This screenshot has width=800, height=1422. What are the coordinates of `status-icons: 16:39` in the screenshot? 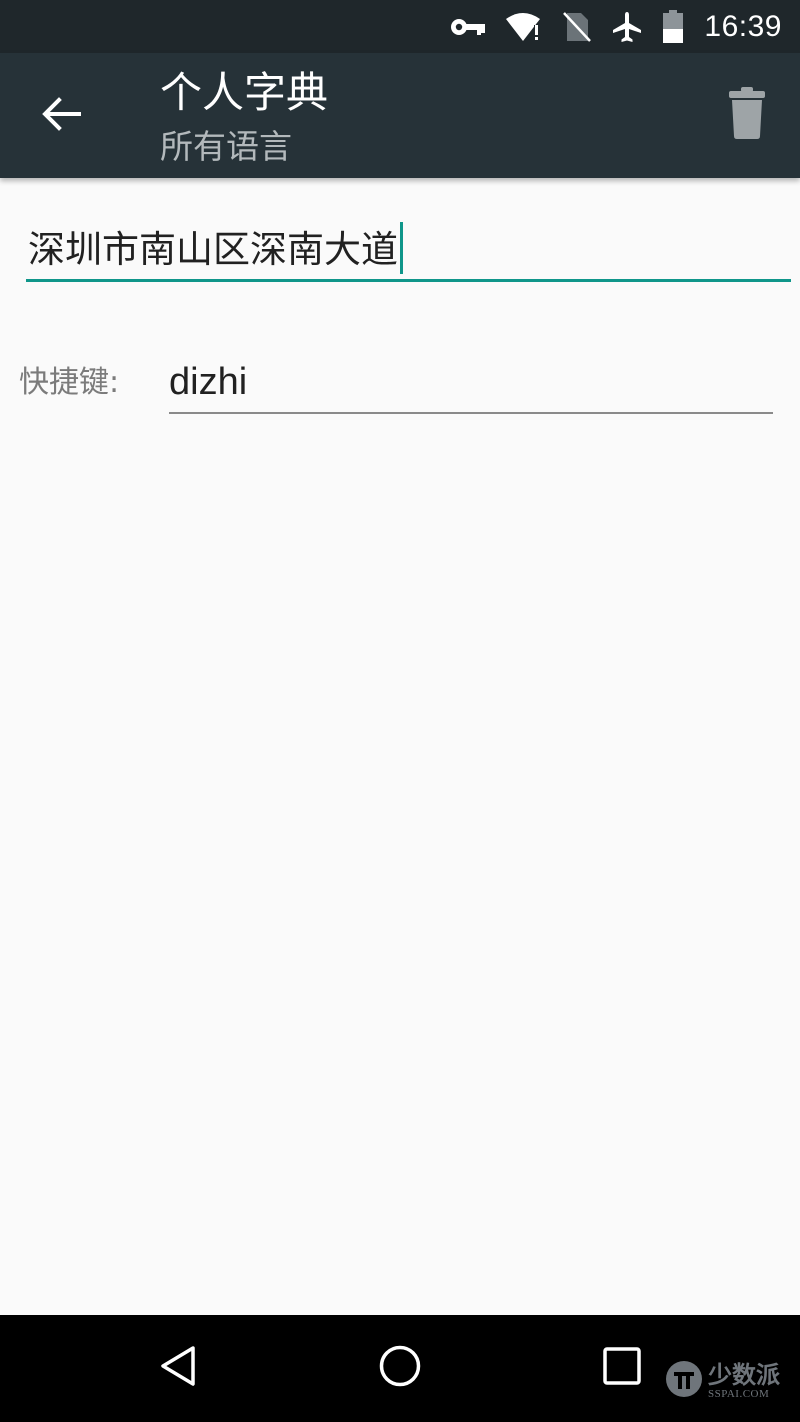 It's located at (616, 26).